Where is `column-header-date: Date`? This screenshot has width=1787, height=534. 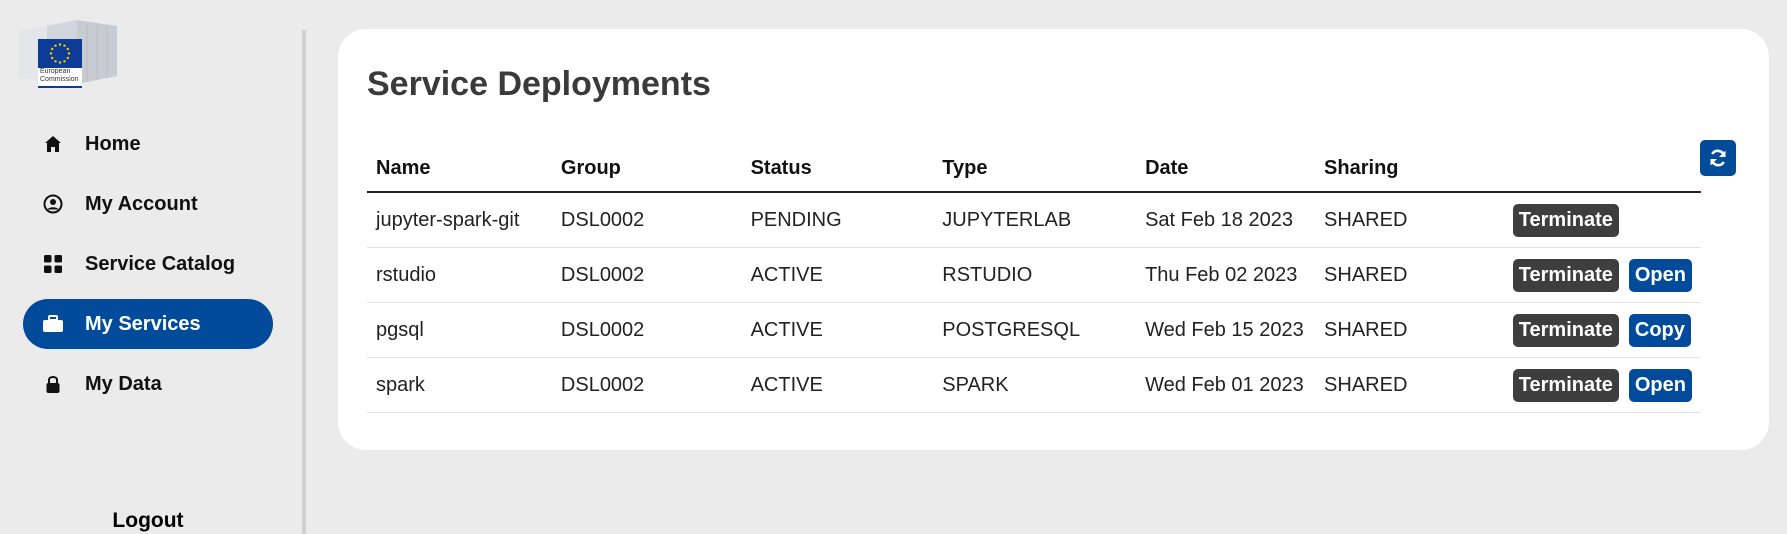 column-header-date: Date is located at coordinates (1226, 174).